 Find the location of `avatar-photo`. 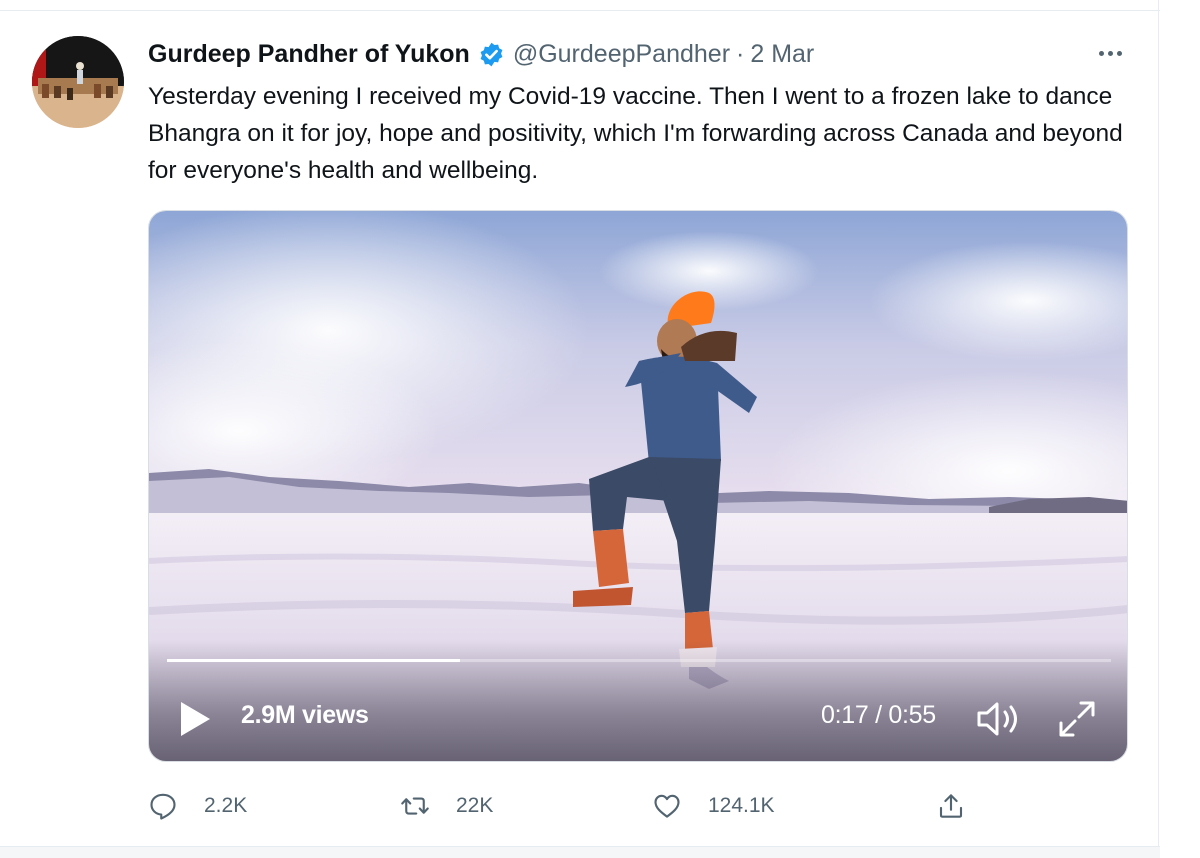

avatar-photo is located at coordinates (78, 82).